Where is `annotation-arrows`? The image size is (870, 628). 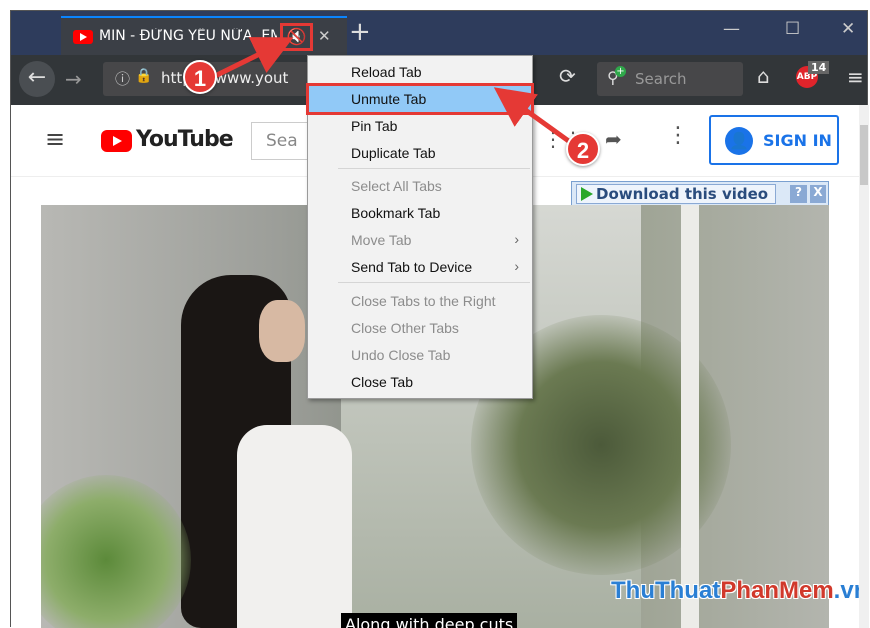 annotation-arrows is located at coordinates (392, 91).